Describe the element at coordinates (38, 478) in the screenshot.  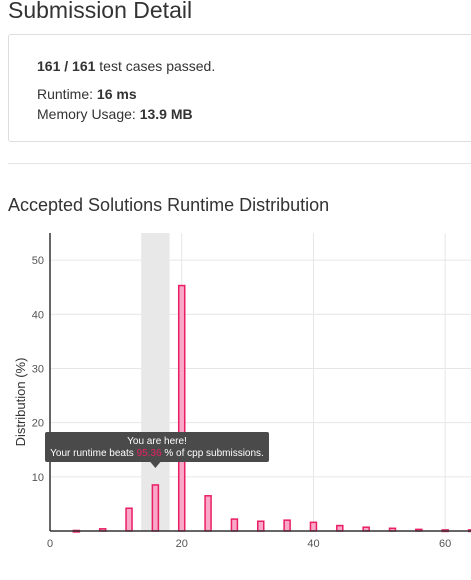
I see `y-tick-label: 10` at that location.